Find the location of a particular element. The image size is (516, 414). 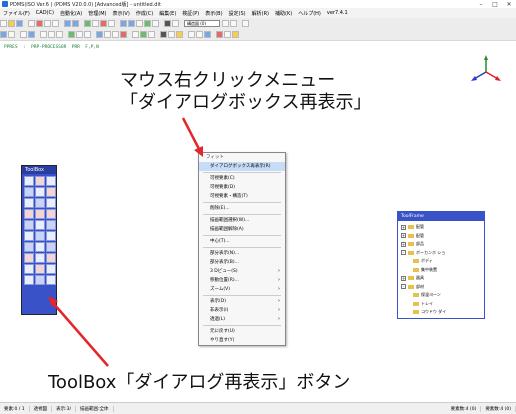

report-icon is located at coordinates (191, 34).